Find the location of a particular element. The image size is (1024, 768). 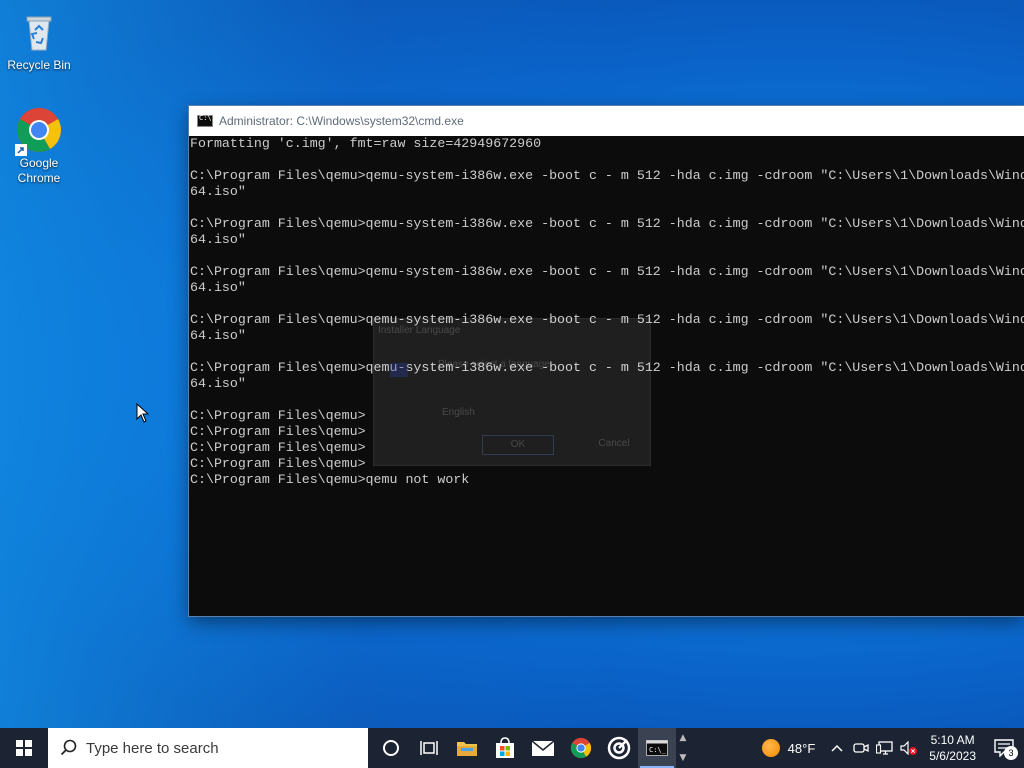

task-view-icon is located at coordinates (429, 748).